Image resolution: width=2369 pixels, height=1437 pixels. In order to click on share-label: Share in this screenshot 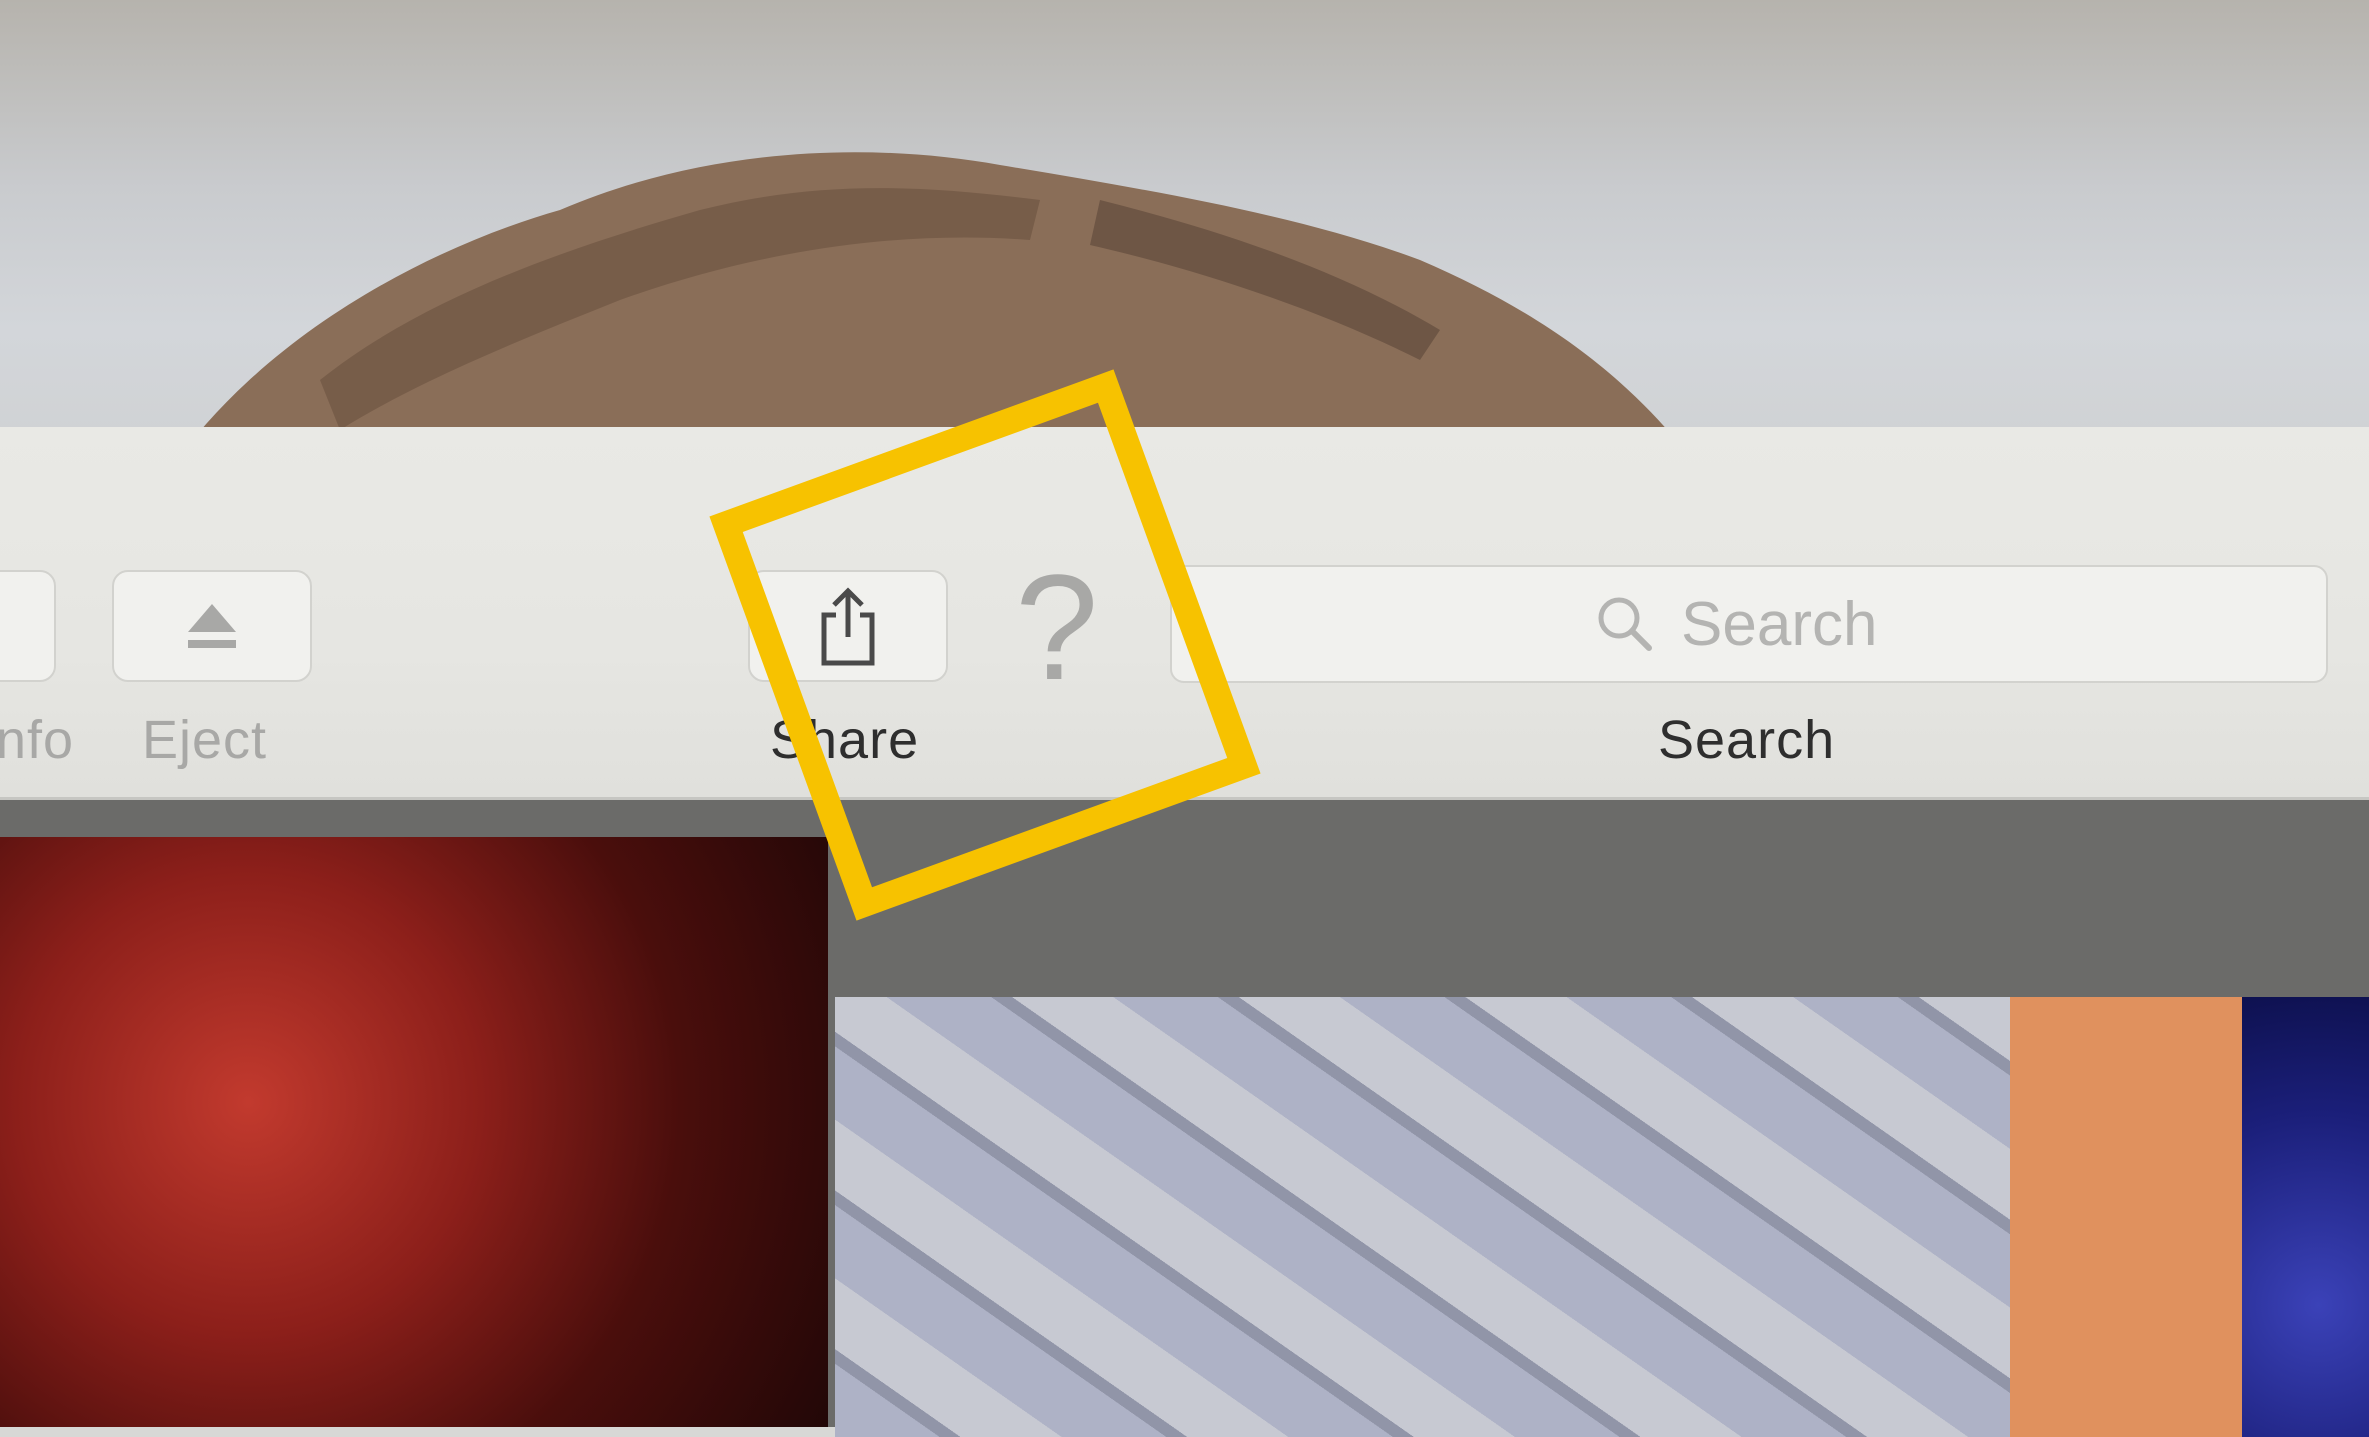, I will do `click(845, 740)`.